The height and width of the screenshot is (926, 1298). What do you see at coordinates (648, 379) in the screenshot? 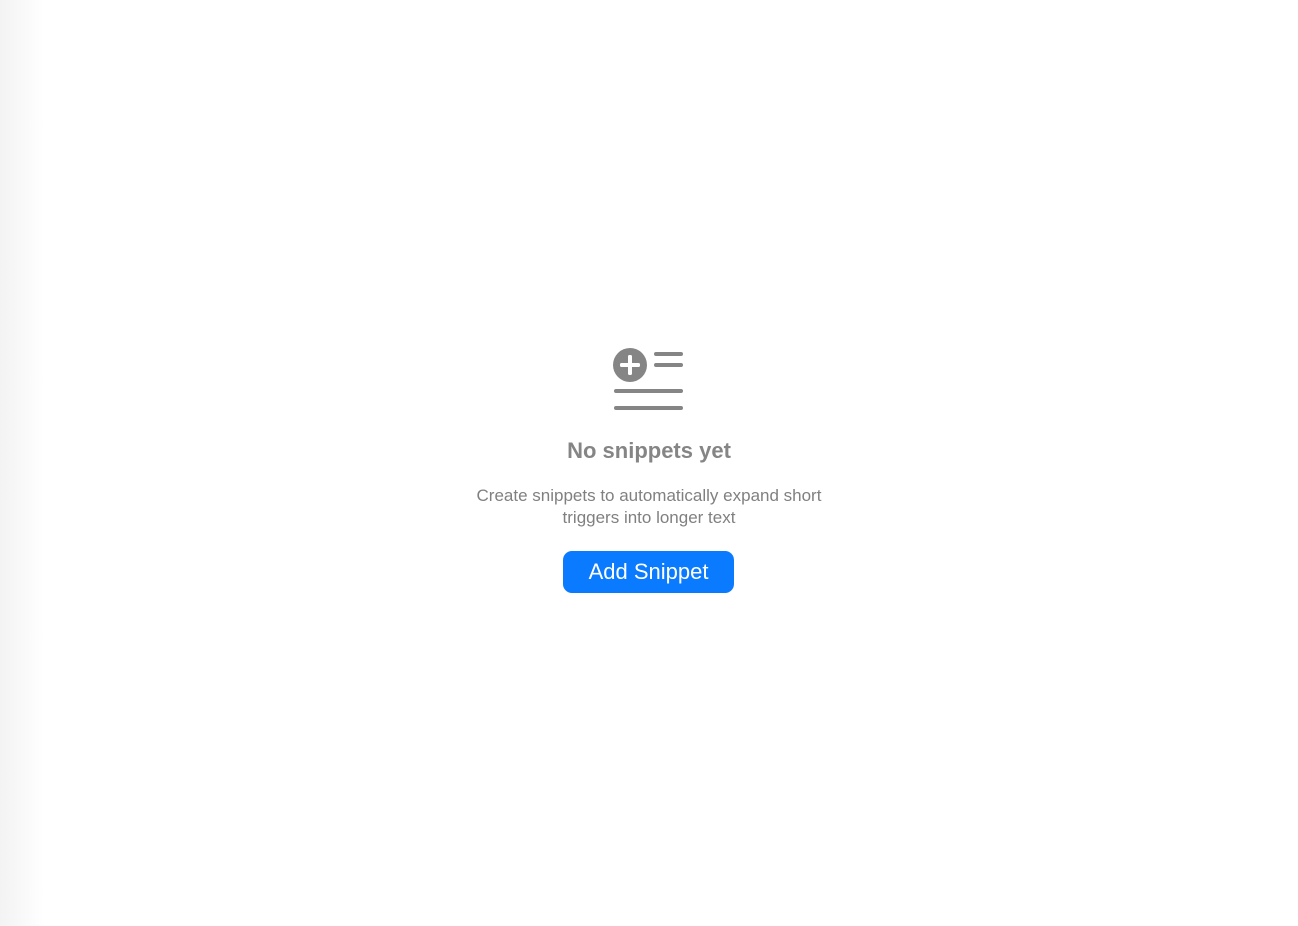
I see `list-add-icon` at bounding box center [648, 379].